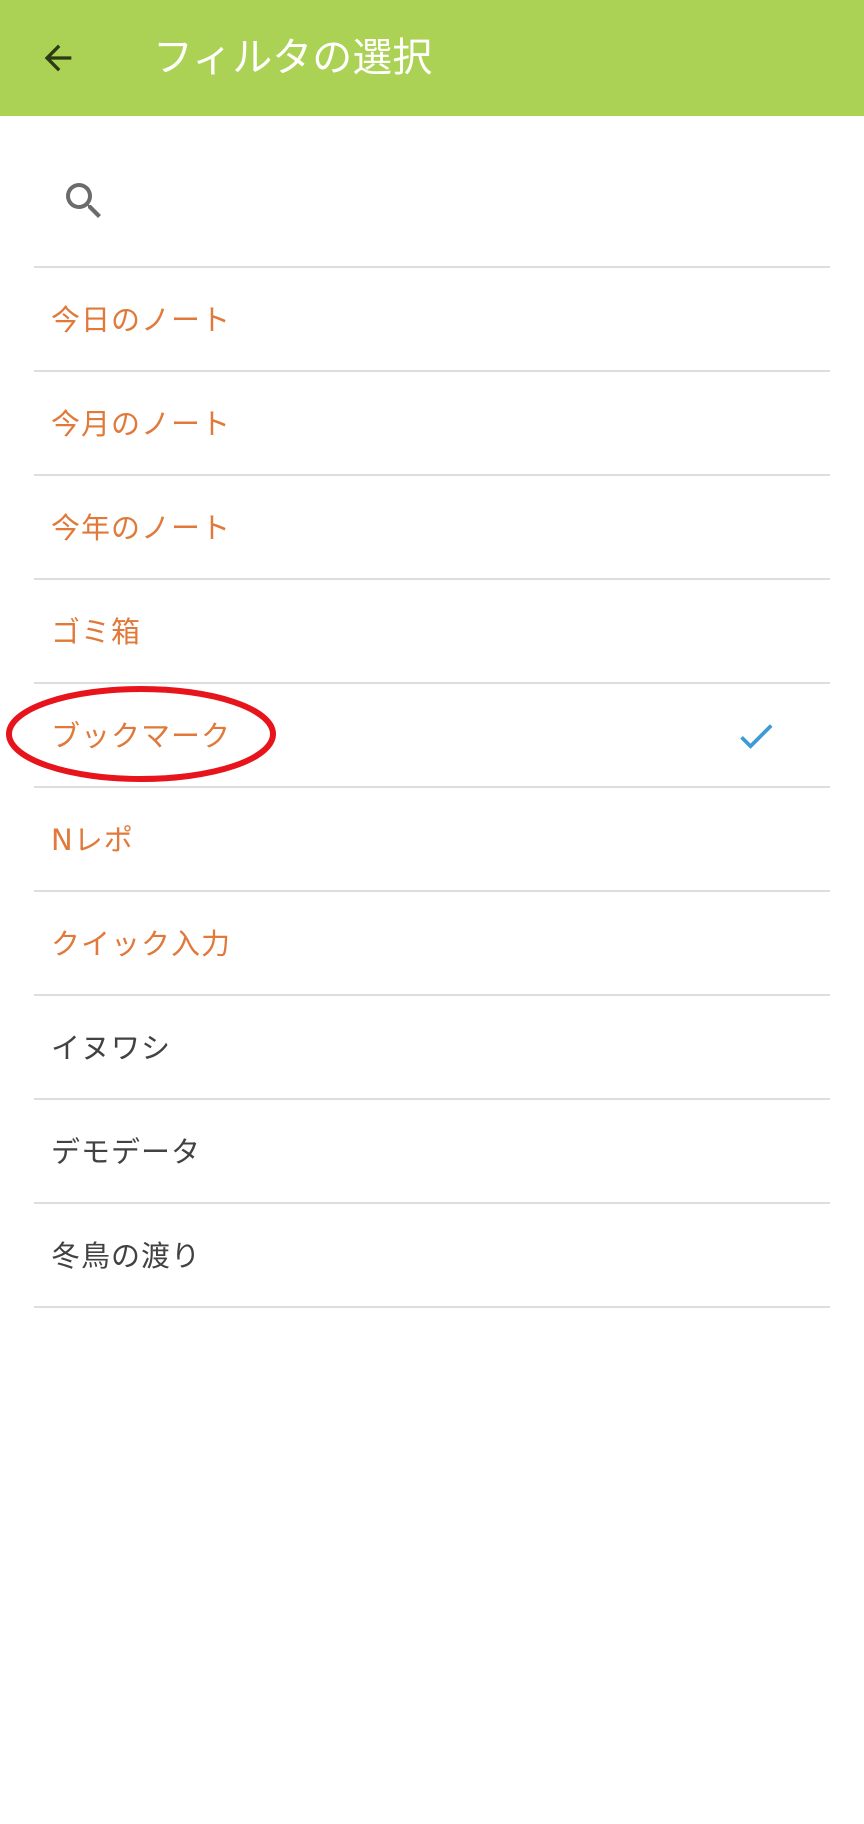 Image resolution: width=864 pixels, height=1824 pixels. What do you see at coordinates (432, 1152) in the screenshot?
I see `filter-item: デモデータ` at bounding box center [432, 1152].